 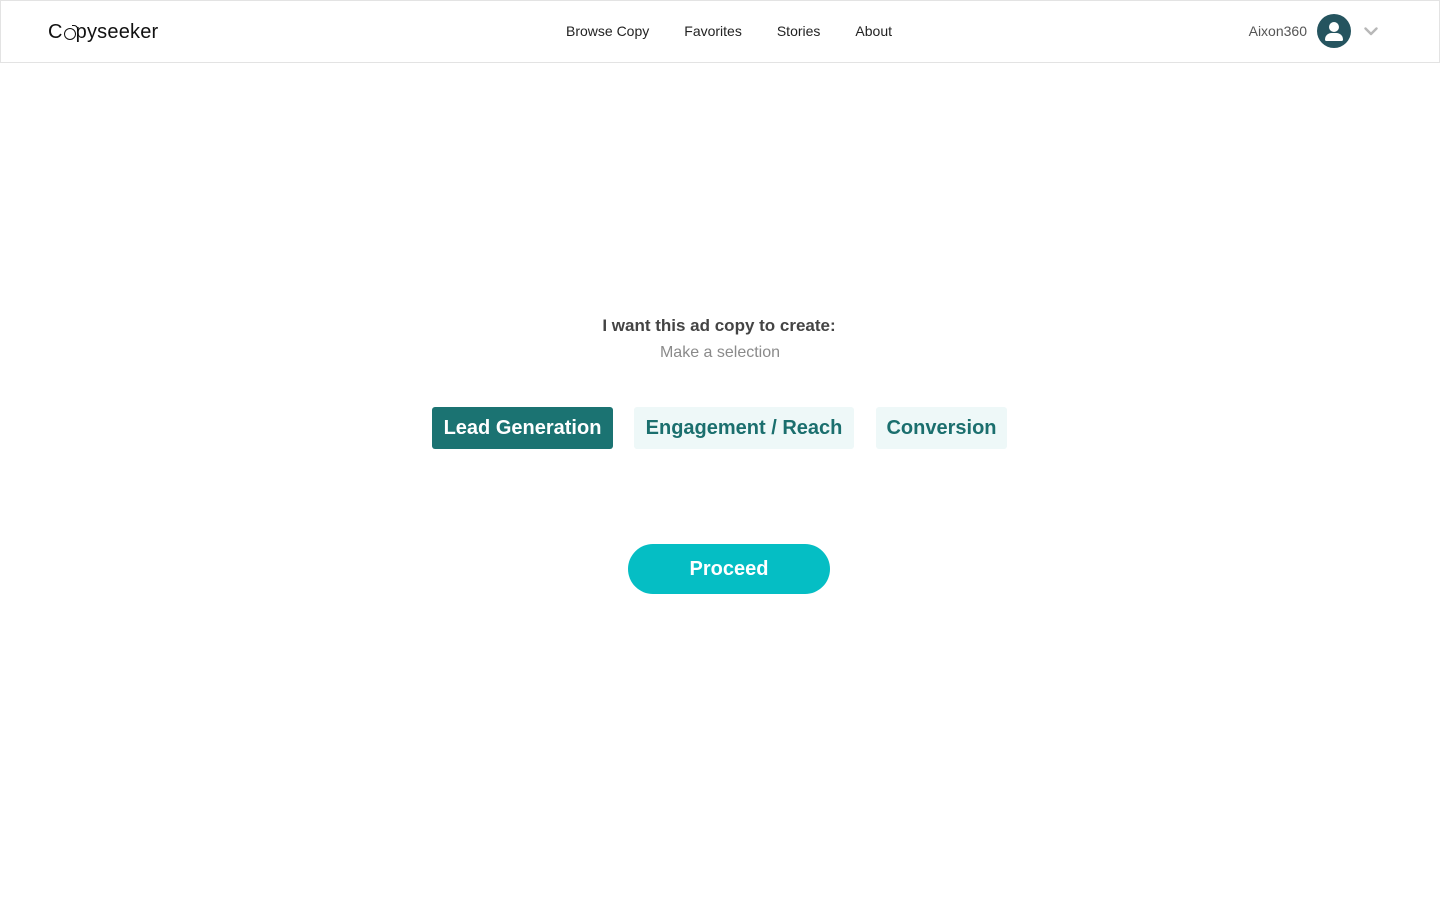 I want to click on option-lead-generation: Lead Generation, so click(x=522, y=428).